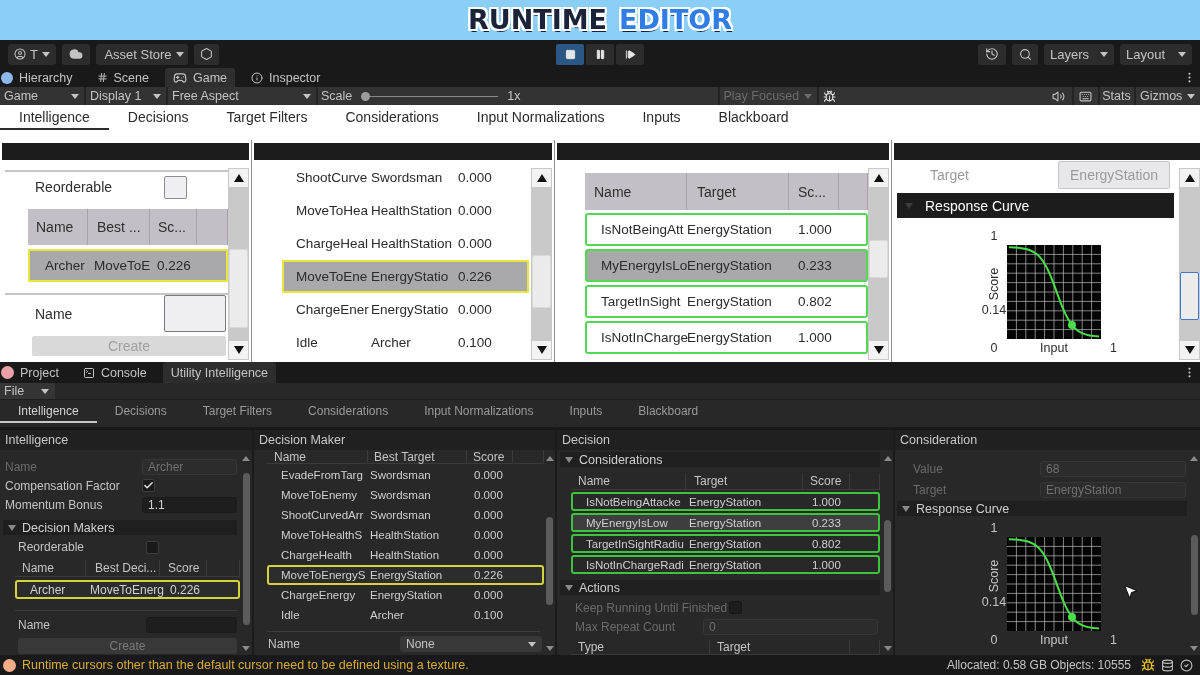  What do you see at coordinates (992, 54) in the screenshot?
I see `history-button` at bounding box center [992, 54].